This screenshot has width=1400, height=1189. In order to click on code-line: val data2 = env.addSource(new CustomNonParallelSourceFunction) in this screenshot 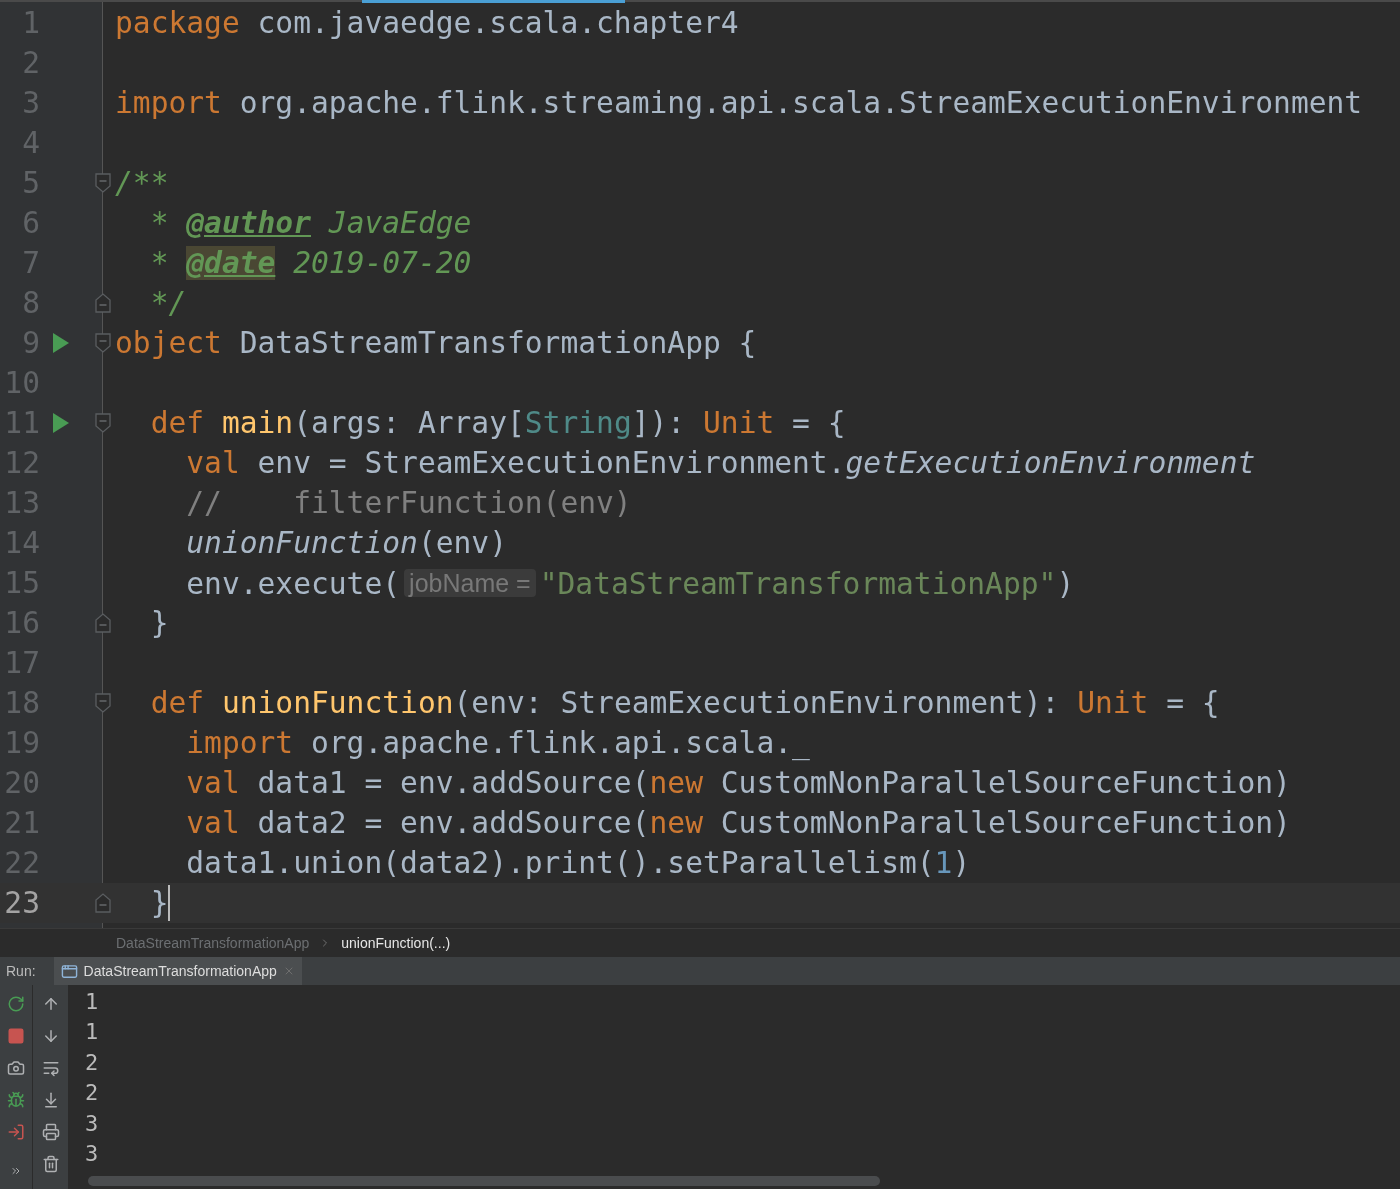, I will do `click(738, 823)`.